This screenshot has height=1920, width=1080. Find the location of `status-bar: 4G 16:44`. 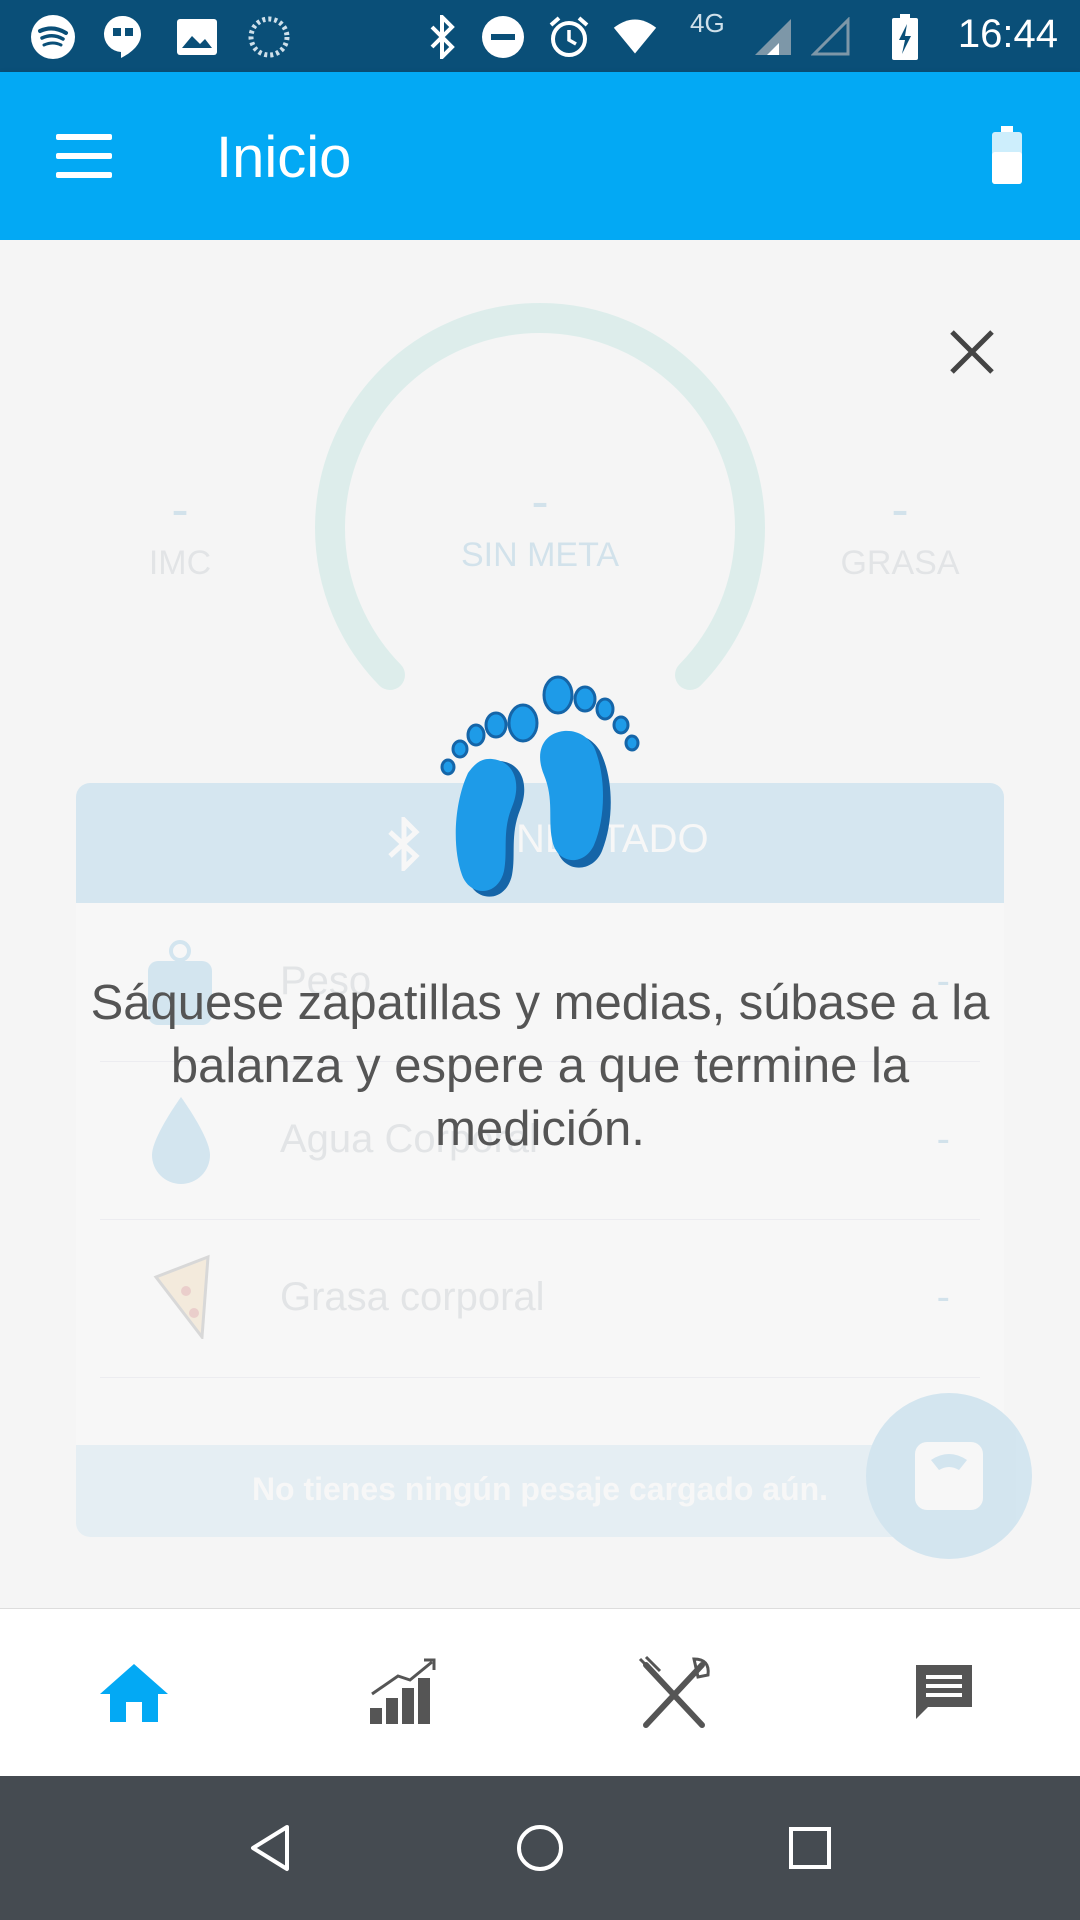

status-bar: 4G 16:44 is located at coordinates (540, 36).